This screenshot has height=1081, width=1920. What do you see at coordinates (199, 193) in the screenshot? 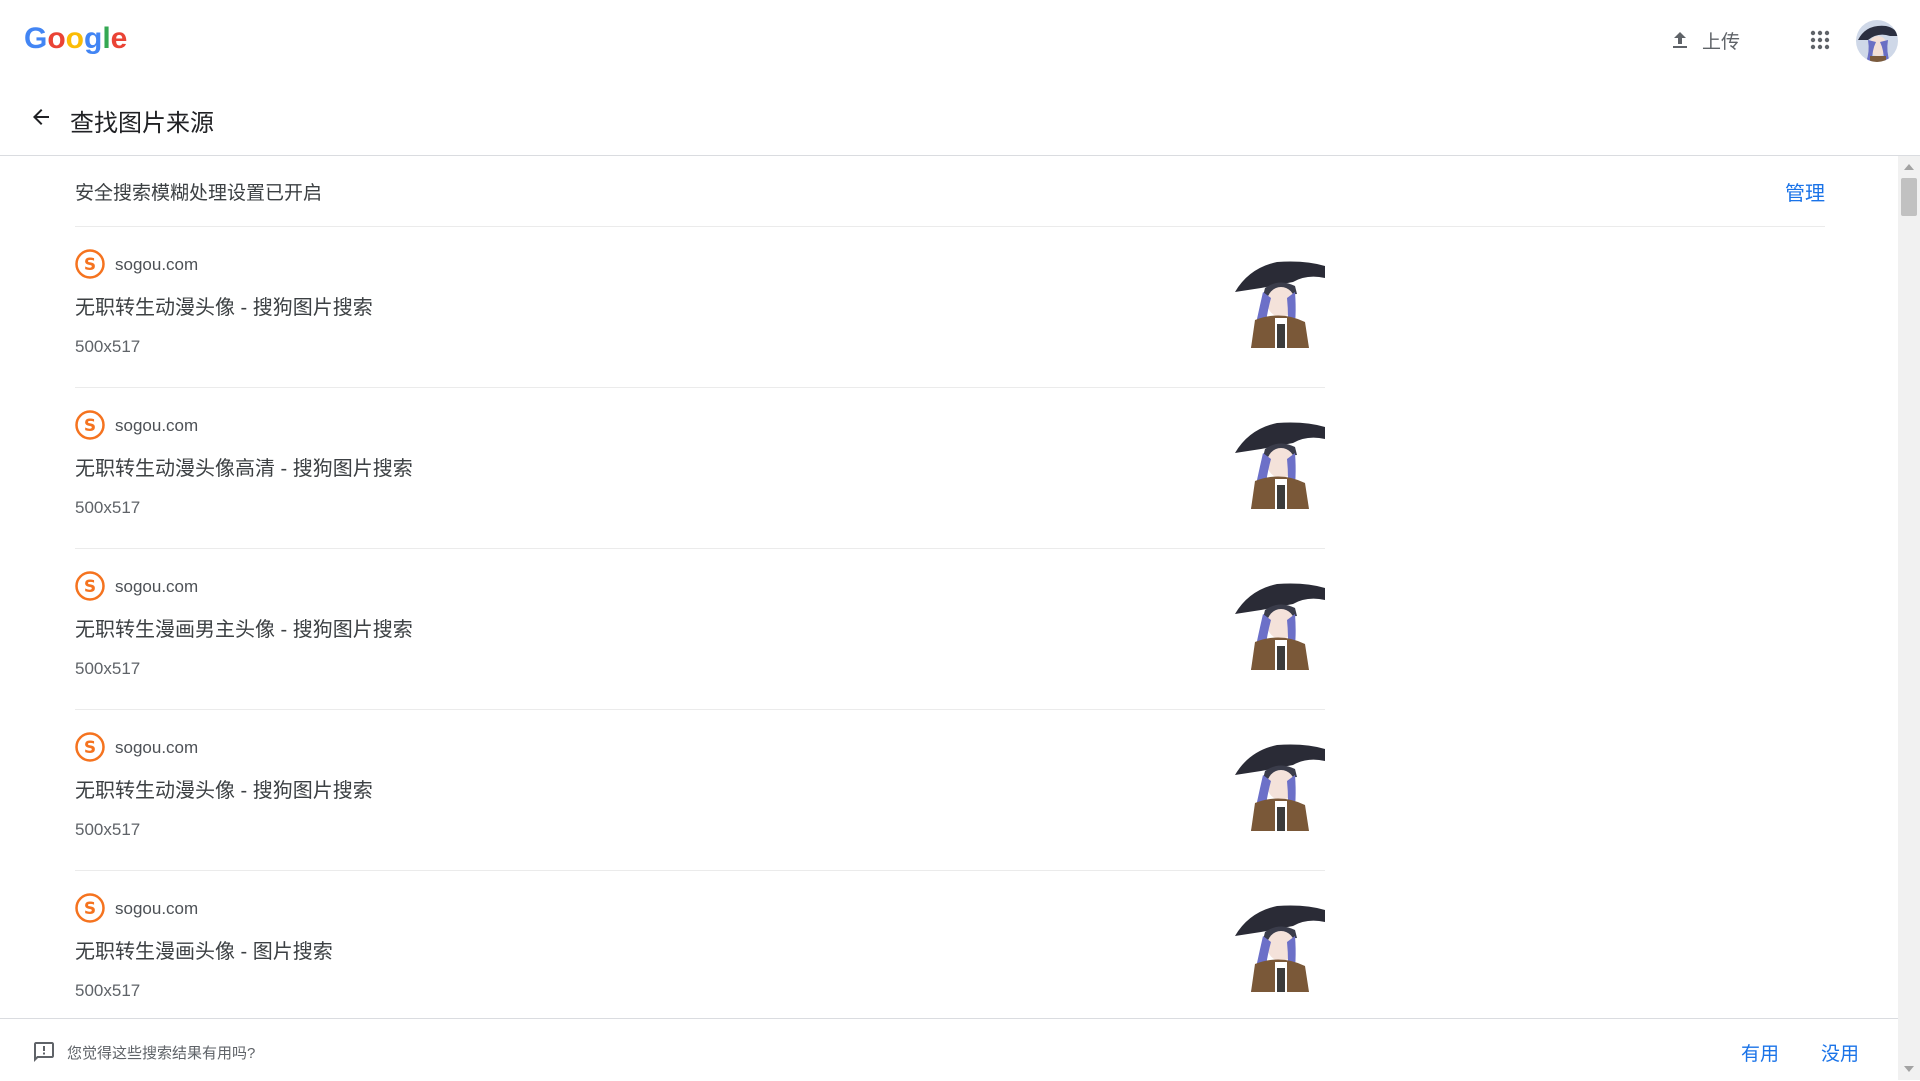
I see `safe-search-text: 安全搜索模糊处理设置已开启` at bounding box center [199, 193].